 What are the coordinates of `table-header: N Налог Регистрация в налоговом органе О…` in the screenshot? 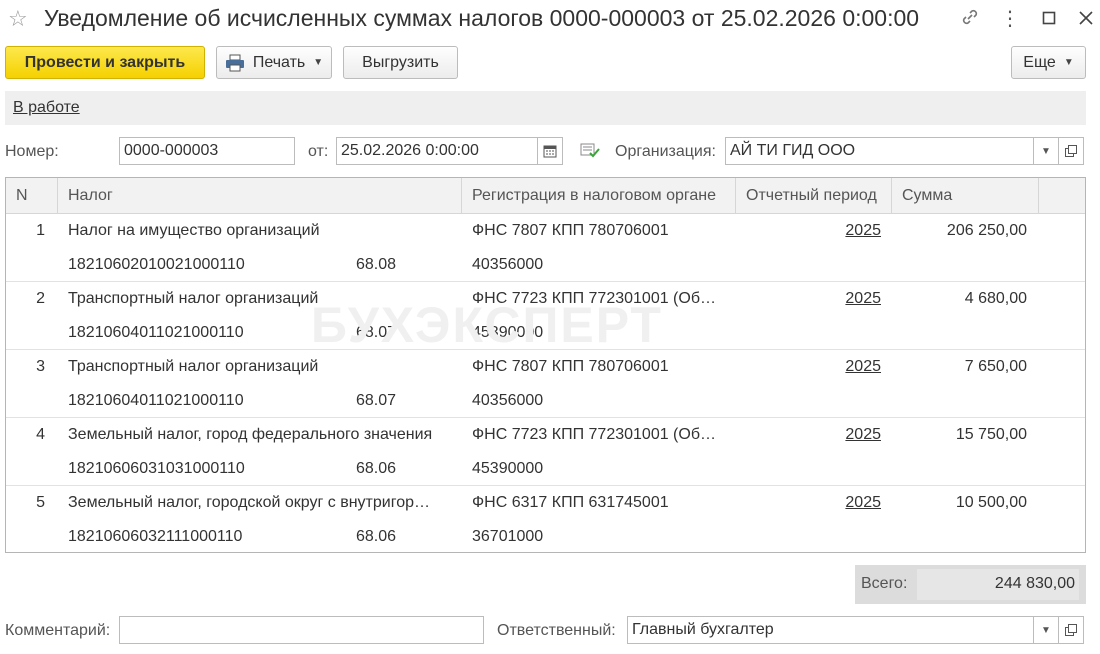 It's located at (545, 196).